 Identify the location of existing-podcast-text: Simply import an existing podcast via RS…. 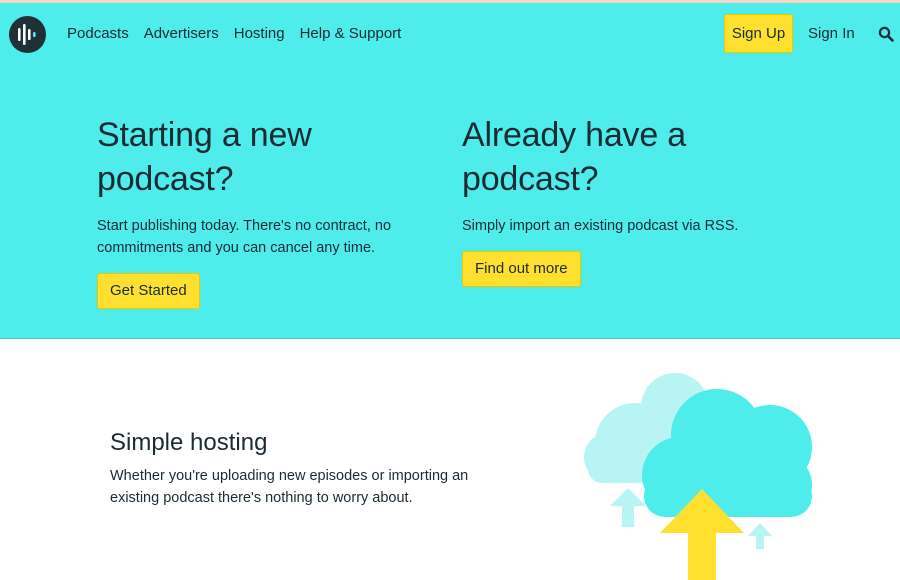
(600, 226).